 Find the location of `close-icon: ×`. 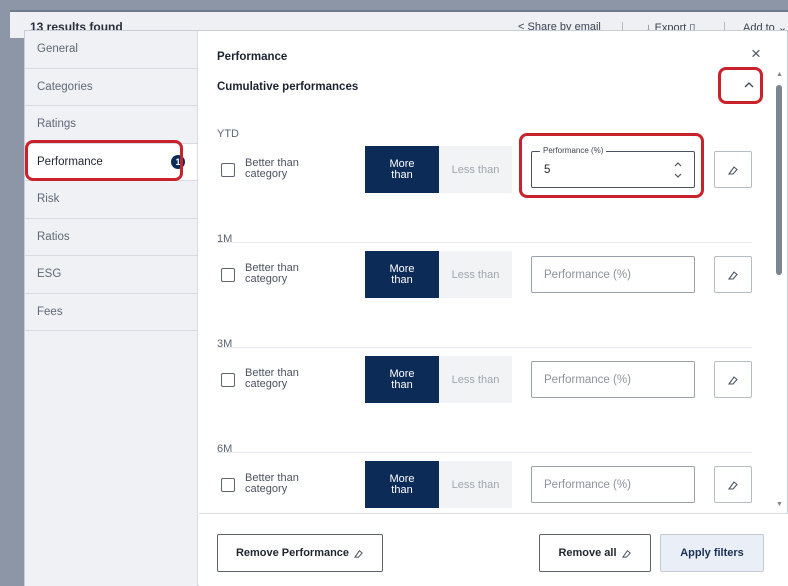

close-icon: × is located at coordinates (756, 53).